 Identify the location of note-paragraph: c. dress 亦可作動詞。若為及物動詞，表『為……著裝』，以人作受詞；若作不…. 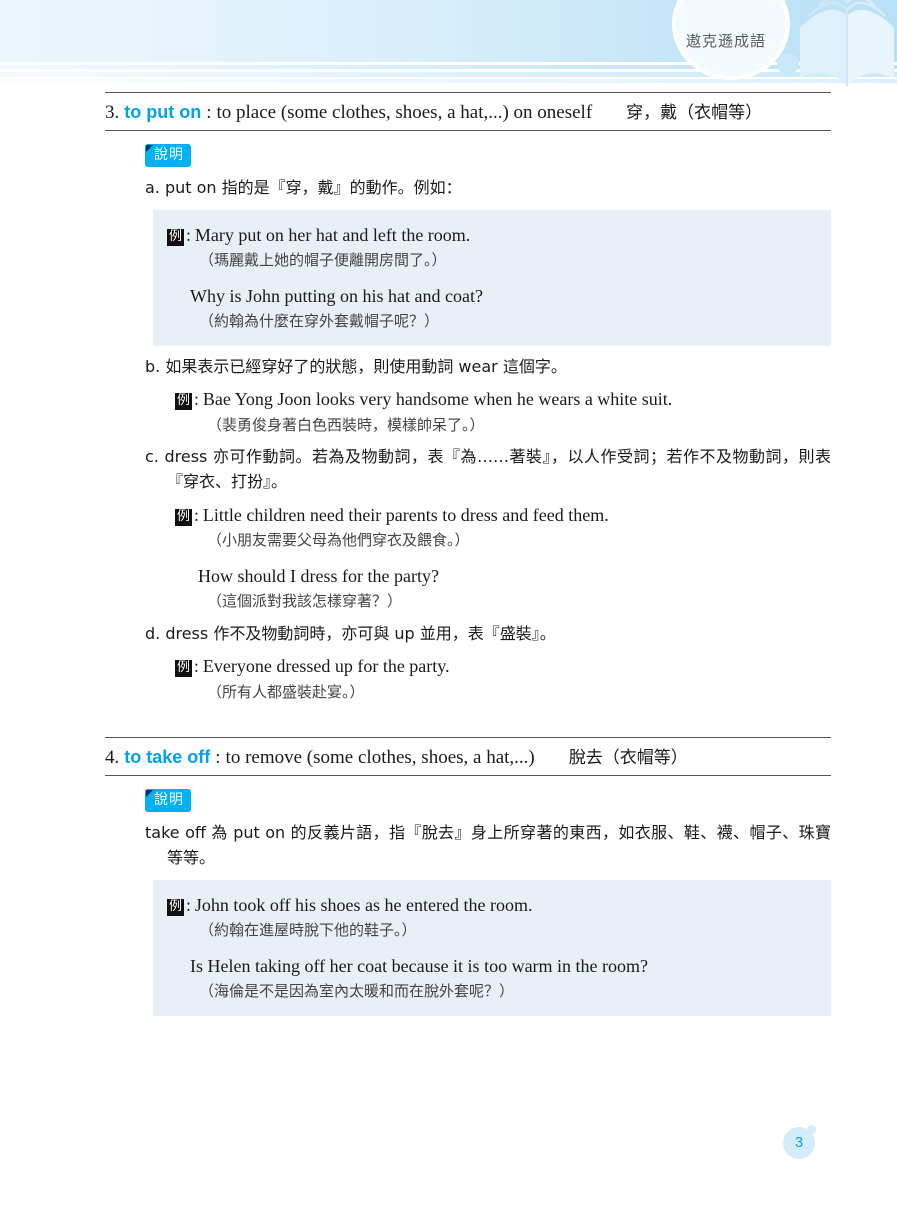
(488, 469).